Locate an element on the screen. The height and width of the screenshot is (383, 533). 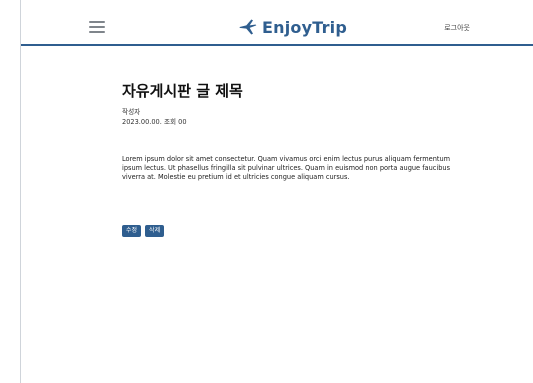
airplane-icon is located at coordinates (248, 27).